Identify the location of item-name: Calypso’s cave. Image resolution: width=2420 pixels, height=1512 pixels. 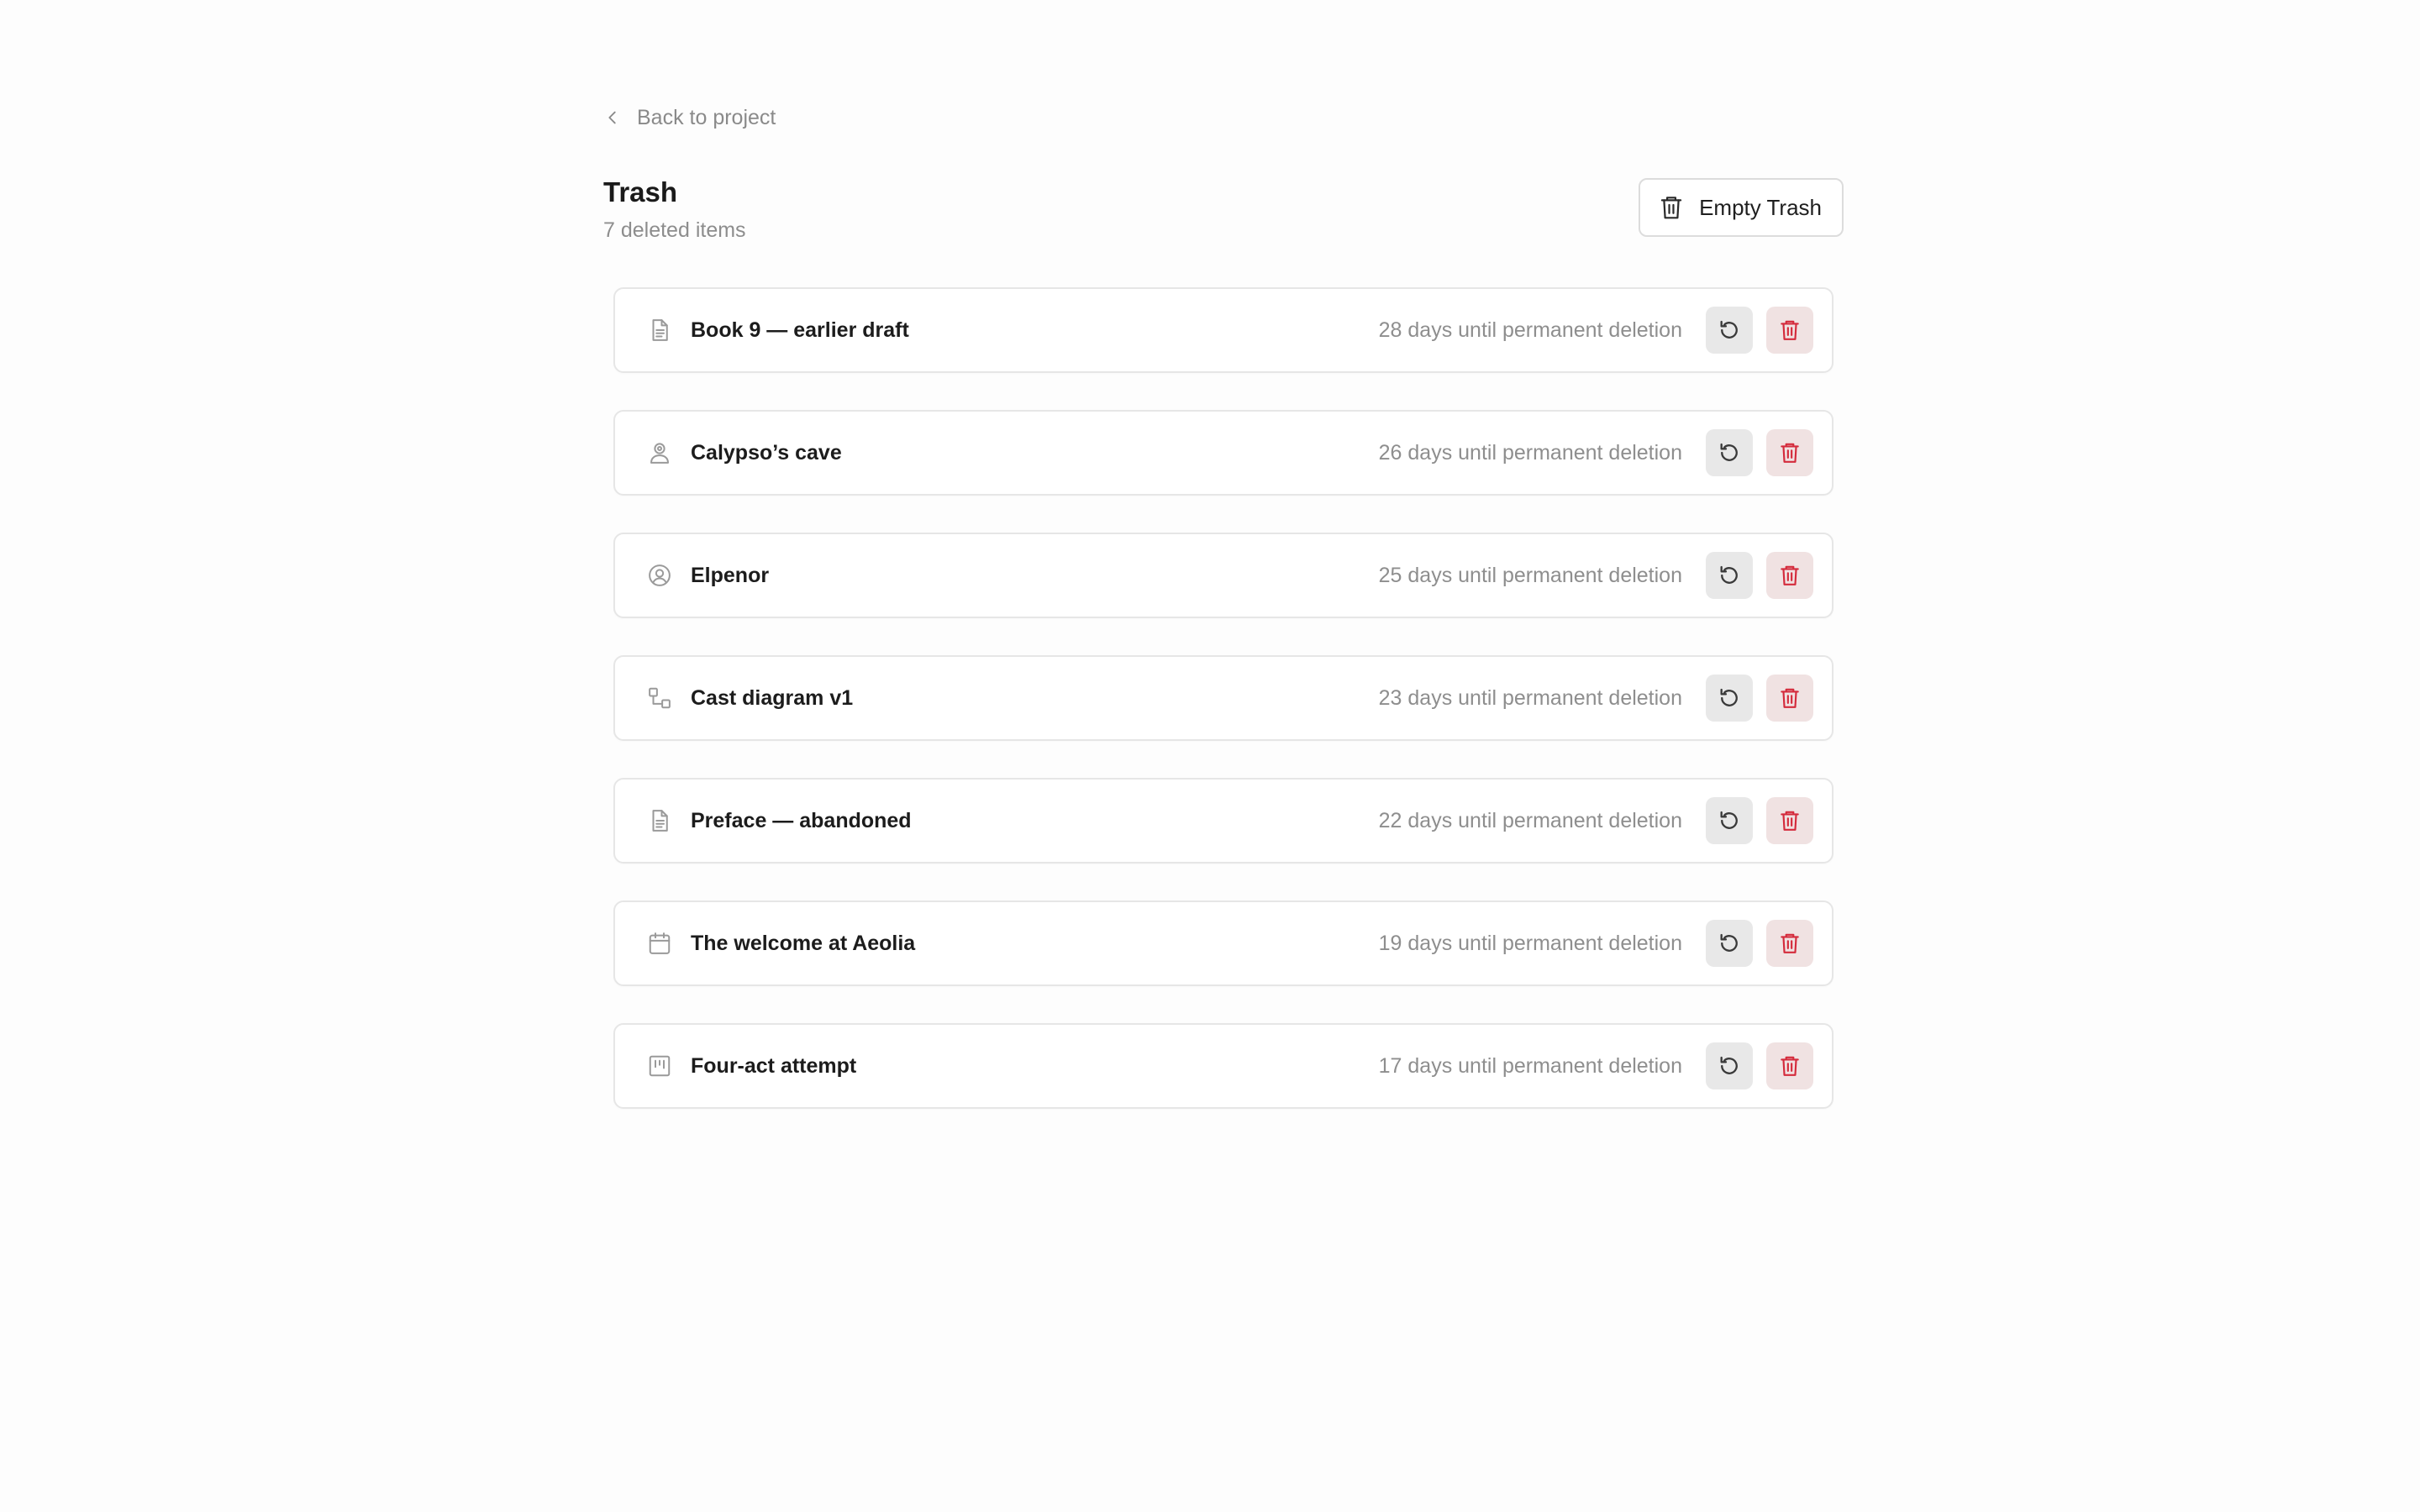
(766, 452).